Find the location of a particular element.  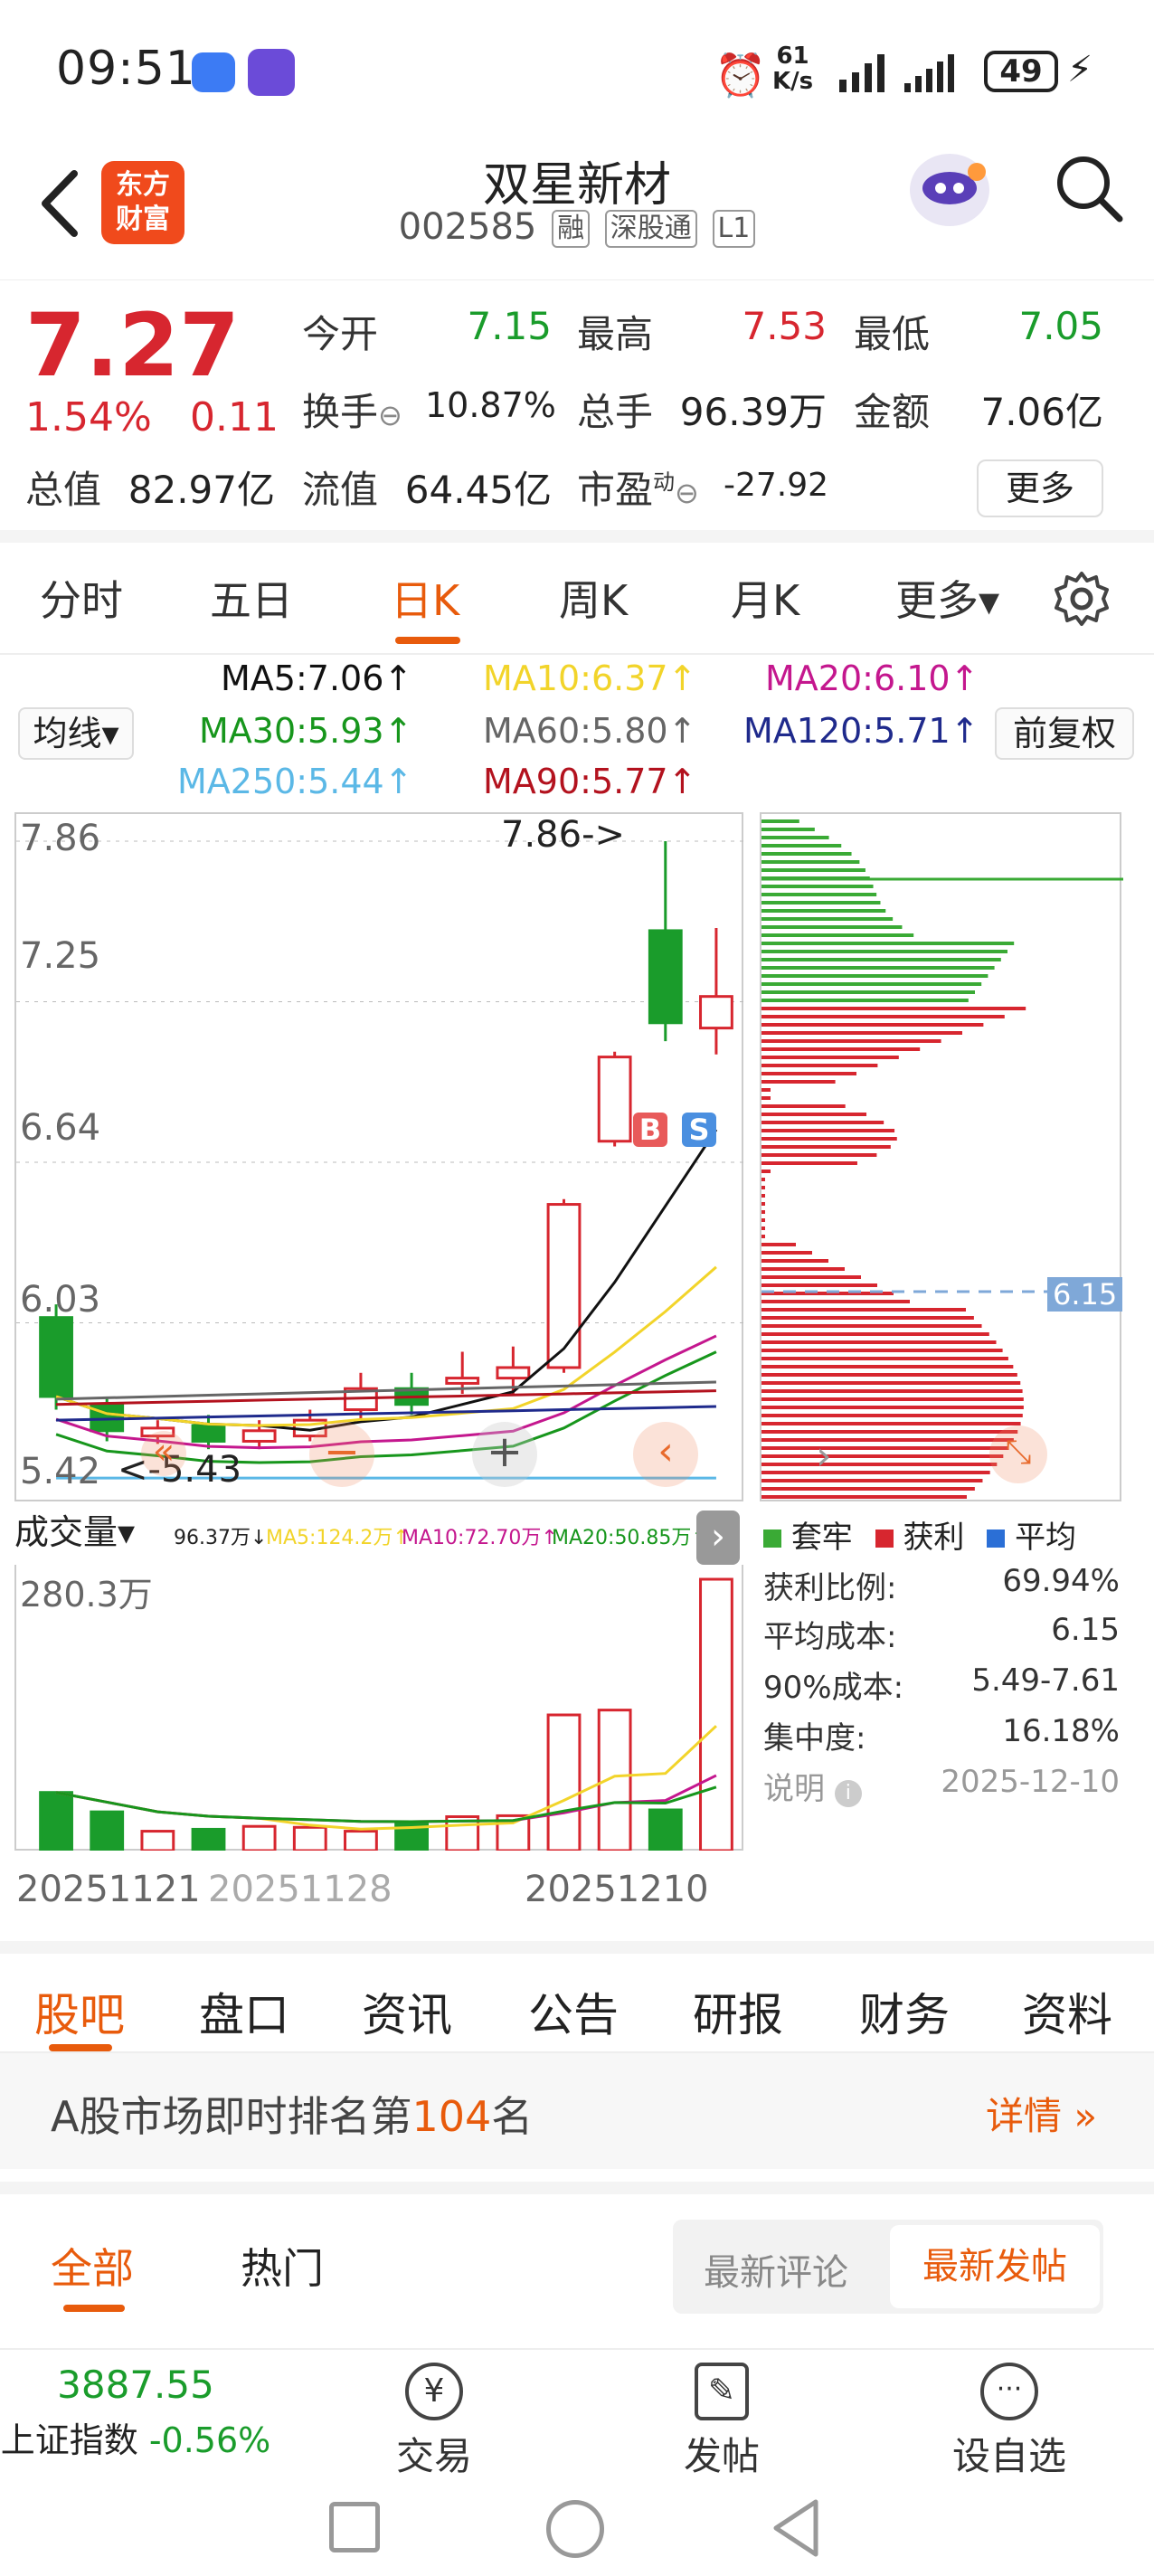

pan-left-icon: « is located at coordinates (163, 1454).